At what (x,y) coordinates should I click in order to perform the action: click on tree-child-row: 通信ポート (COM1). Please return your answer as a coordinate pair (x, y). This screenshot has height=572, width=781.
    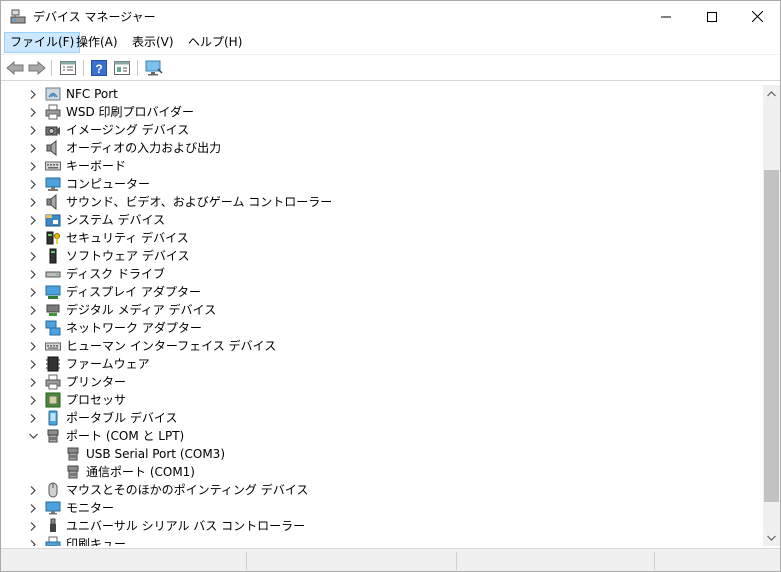
    Looking at the image, I should click on (382, 472).